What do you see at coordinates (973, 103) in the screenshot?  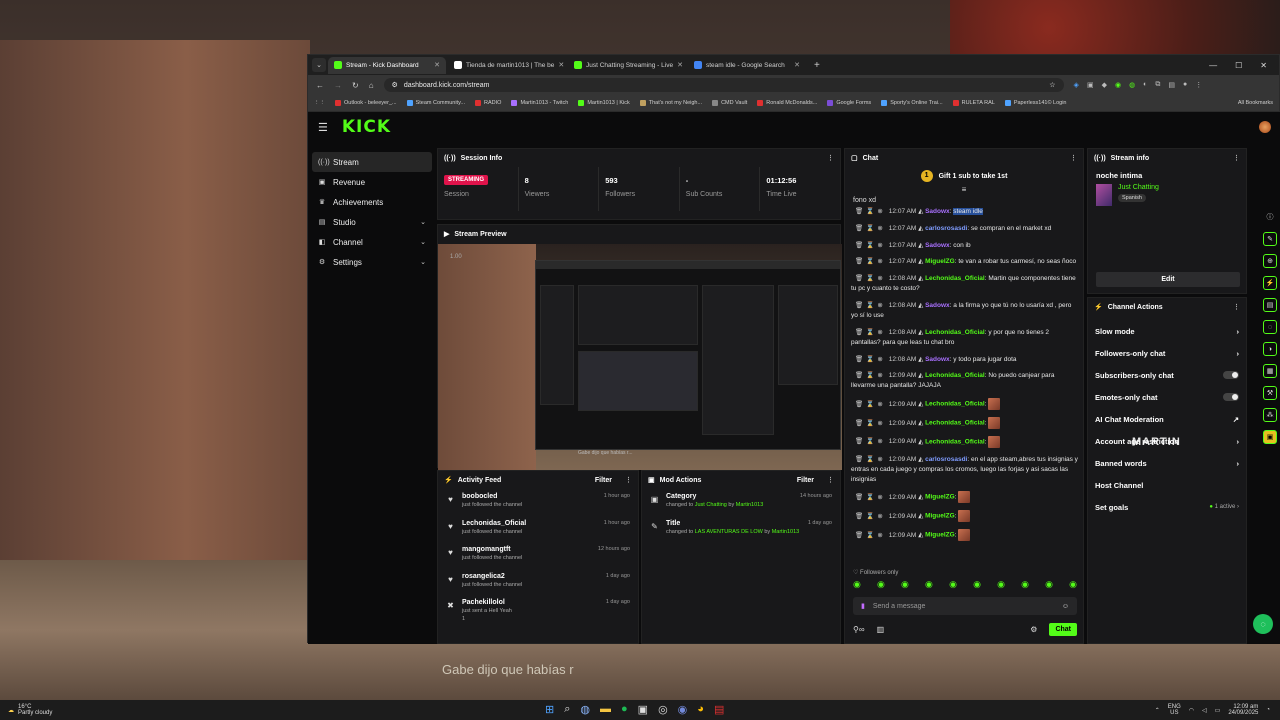 I see `bookmark-item: RULETA RAL` at bounding box center [973, 103].